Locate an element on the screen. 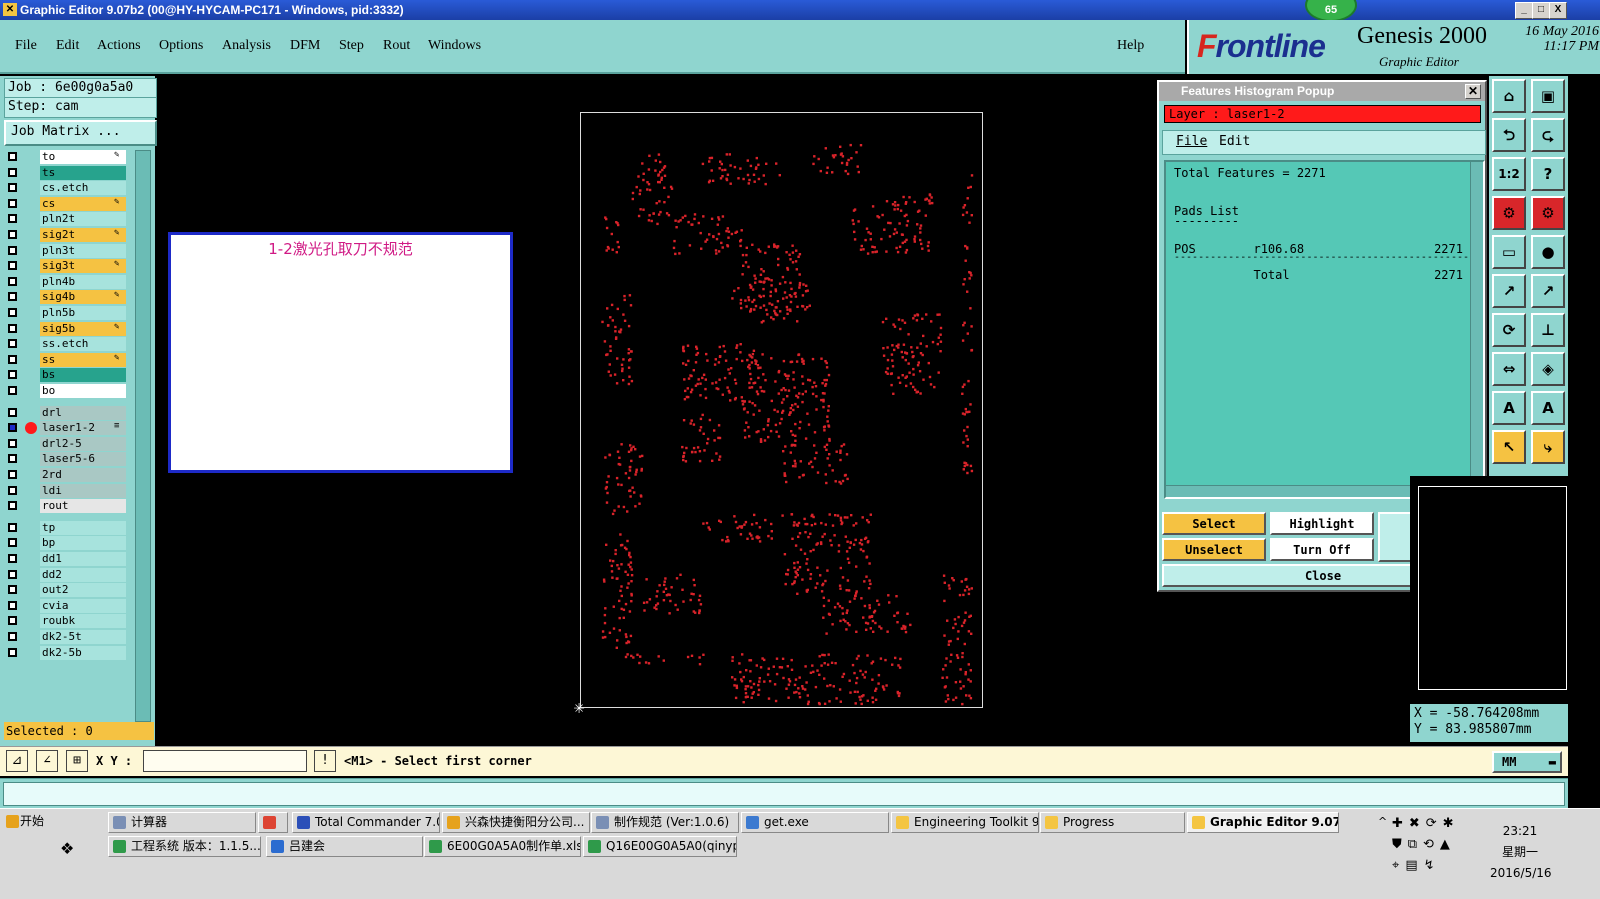 This screenshot has width=1600, height=899. line2-icon: ↗ is located at coordinates (1548, 291).